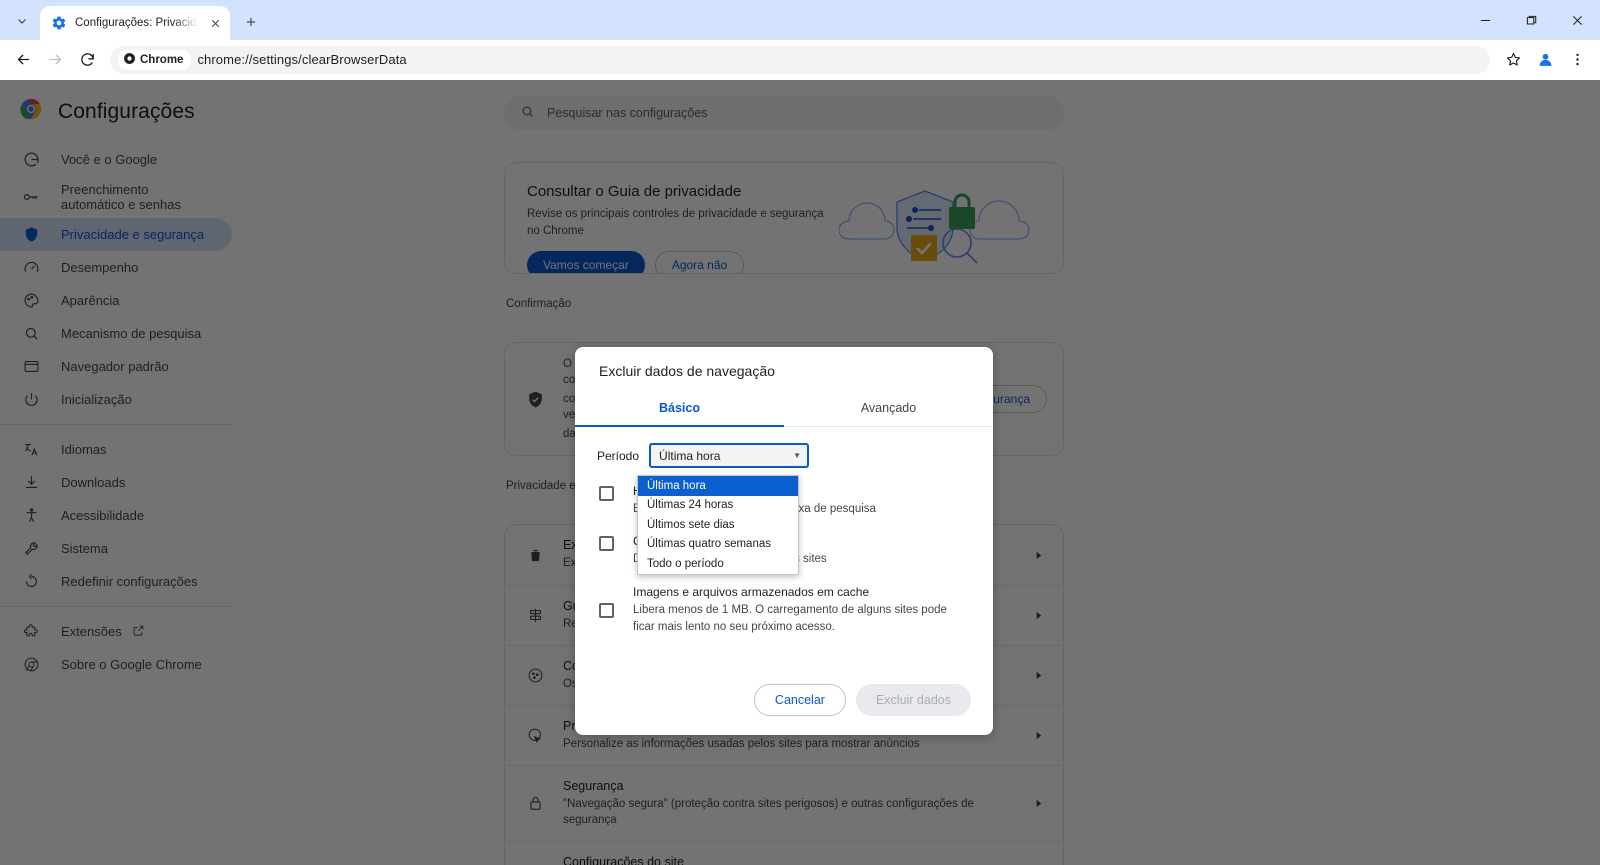  I want to click on back-arrow-icon, so click(23, 60).